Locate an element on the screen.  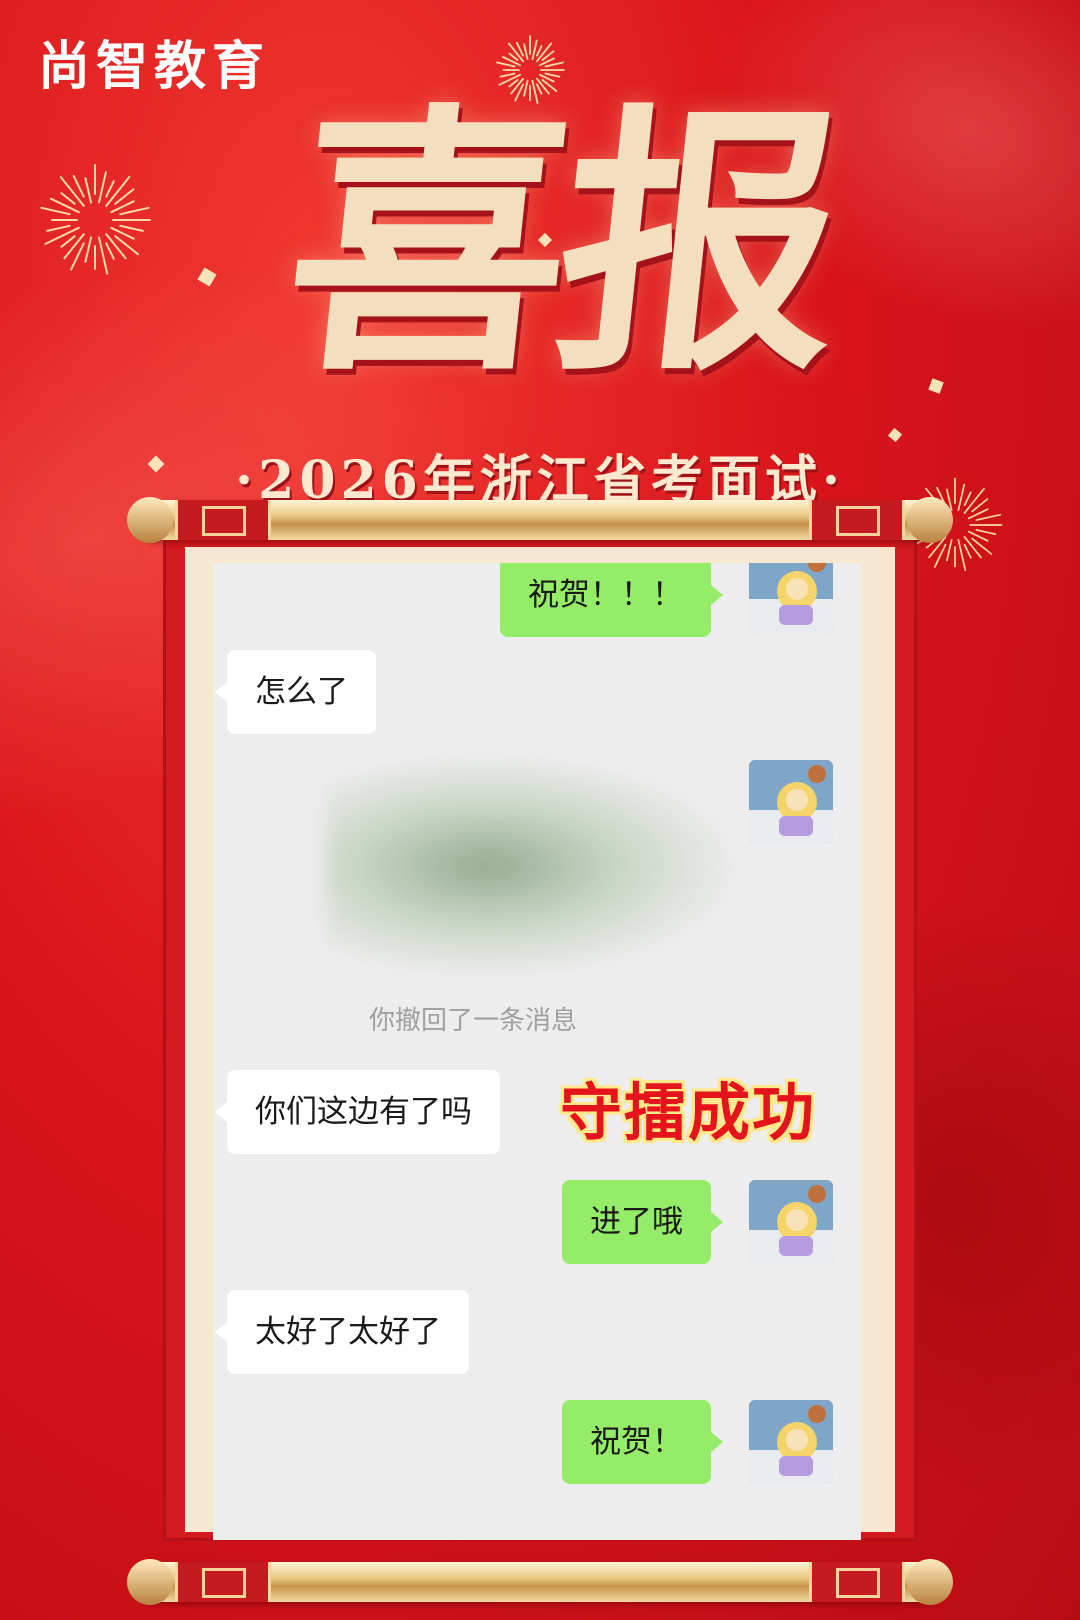
blurred-image-message is located at coordinates (527, 866).